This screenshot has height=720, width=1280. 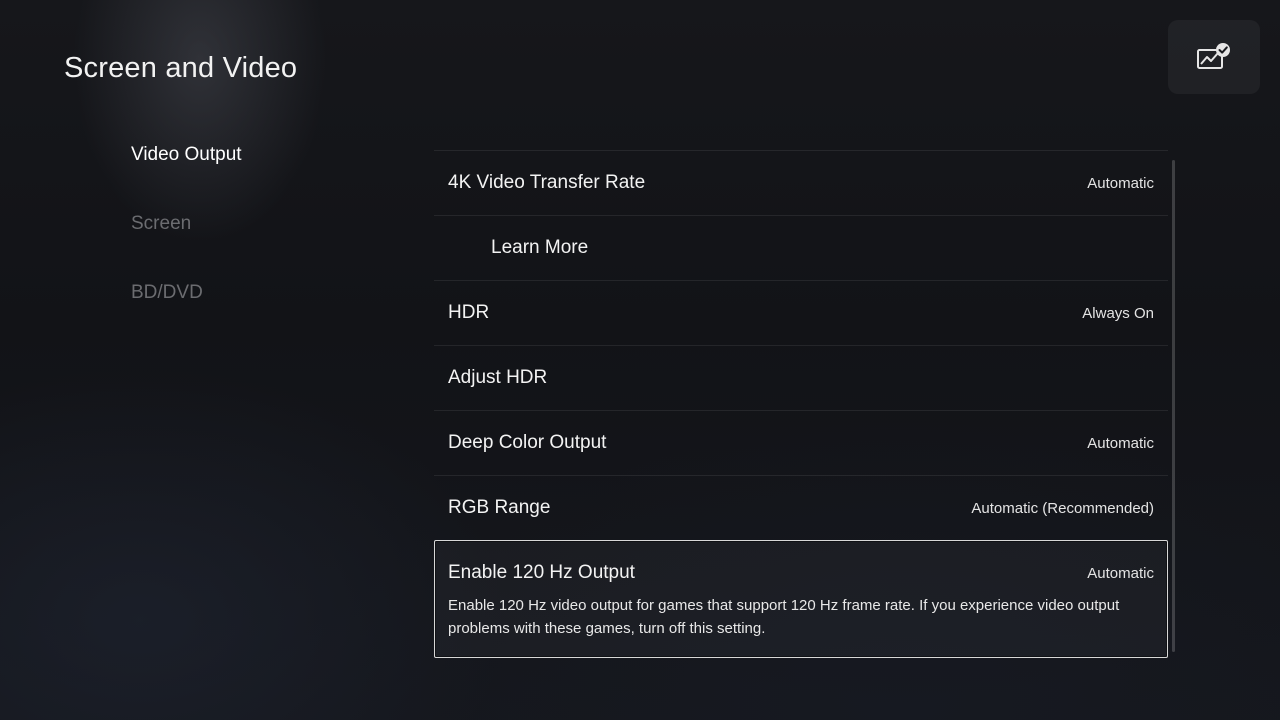 What do you see at coordinates (261, 312) in the screenshot?
I see `sidebar-item-bd-dvd: BD/DVD` at bounding box center [261, 312].